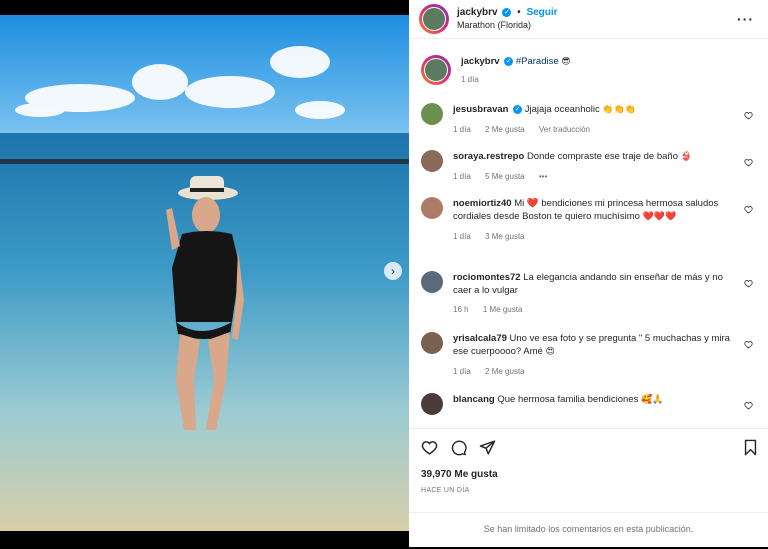 The image size is (768, 549). Describe the element at coordinates (745, 19) in the screenshot. I see `more-icon: ···` at that location.